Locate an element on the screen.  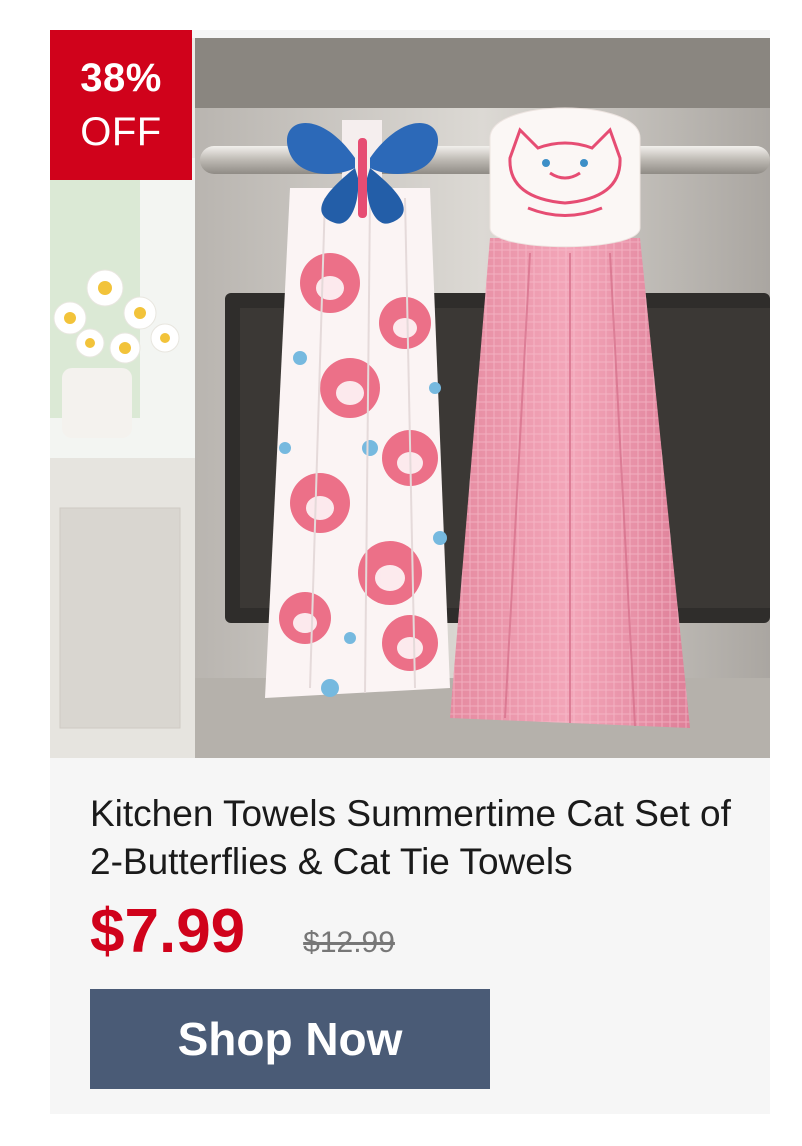
discount-percent: 38% is located at coordinates (121, 78).